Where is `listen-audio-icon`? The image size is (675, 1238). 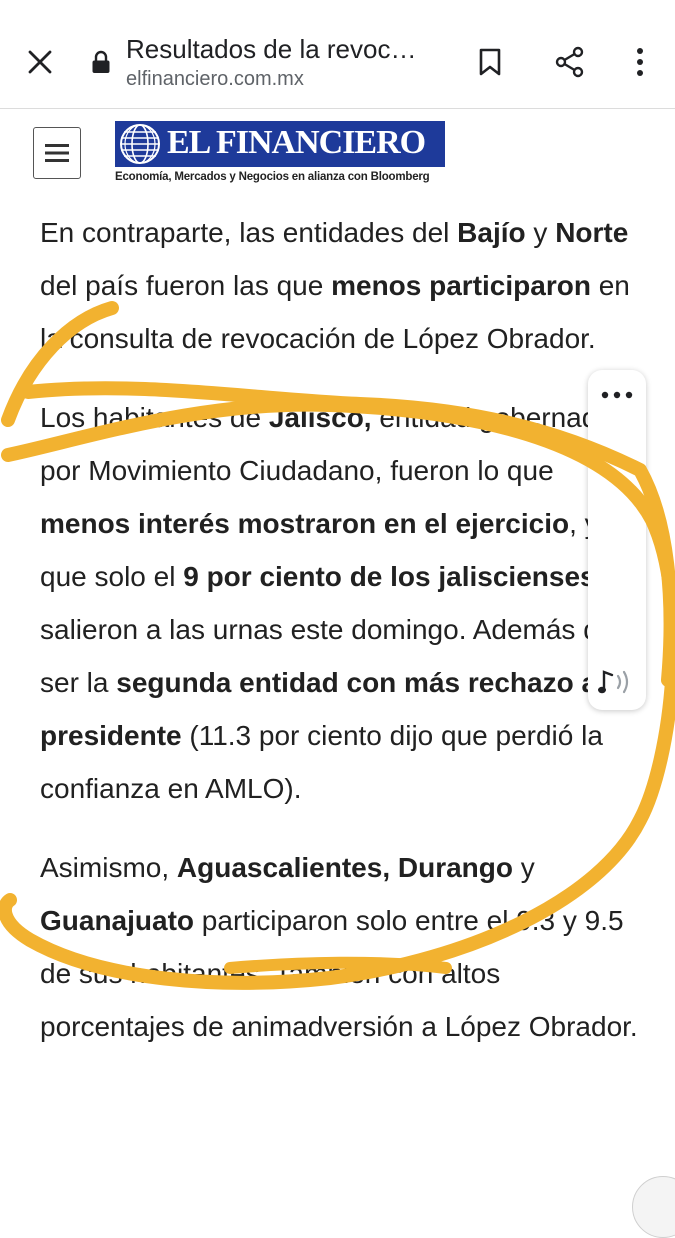 listen-audio-icon is located at coordinates (613, 682).